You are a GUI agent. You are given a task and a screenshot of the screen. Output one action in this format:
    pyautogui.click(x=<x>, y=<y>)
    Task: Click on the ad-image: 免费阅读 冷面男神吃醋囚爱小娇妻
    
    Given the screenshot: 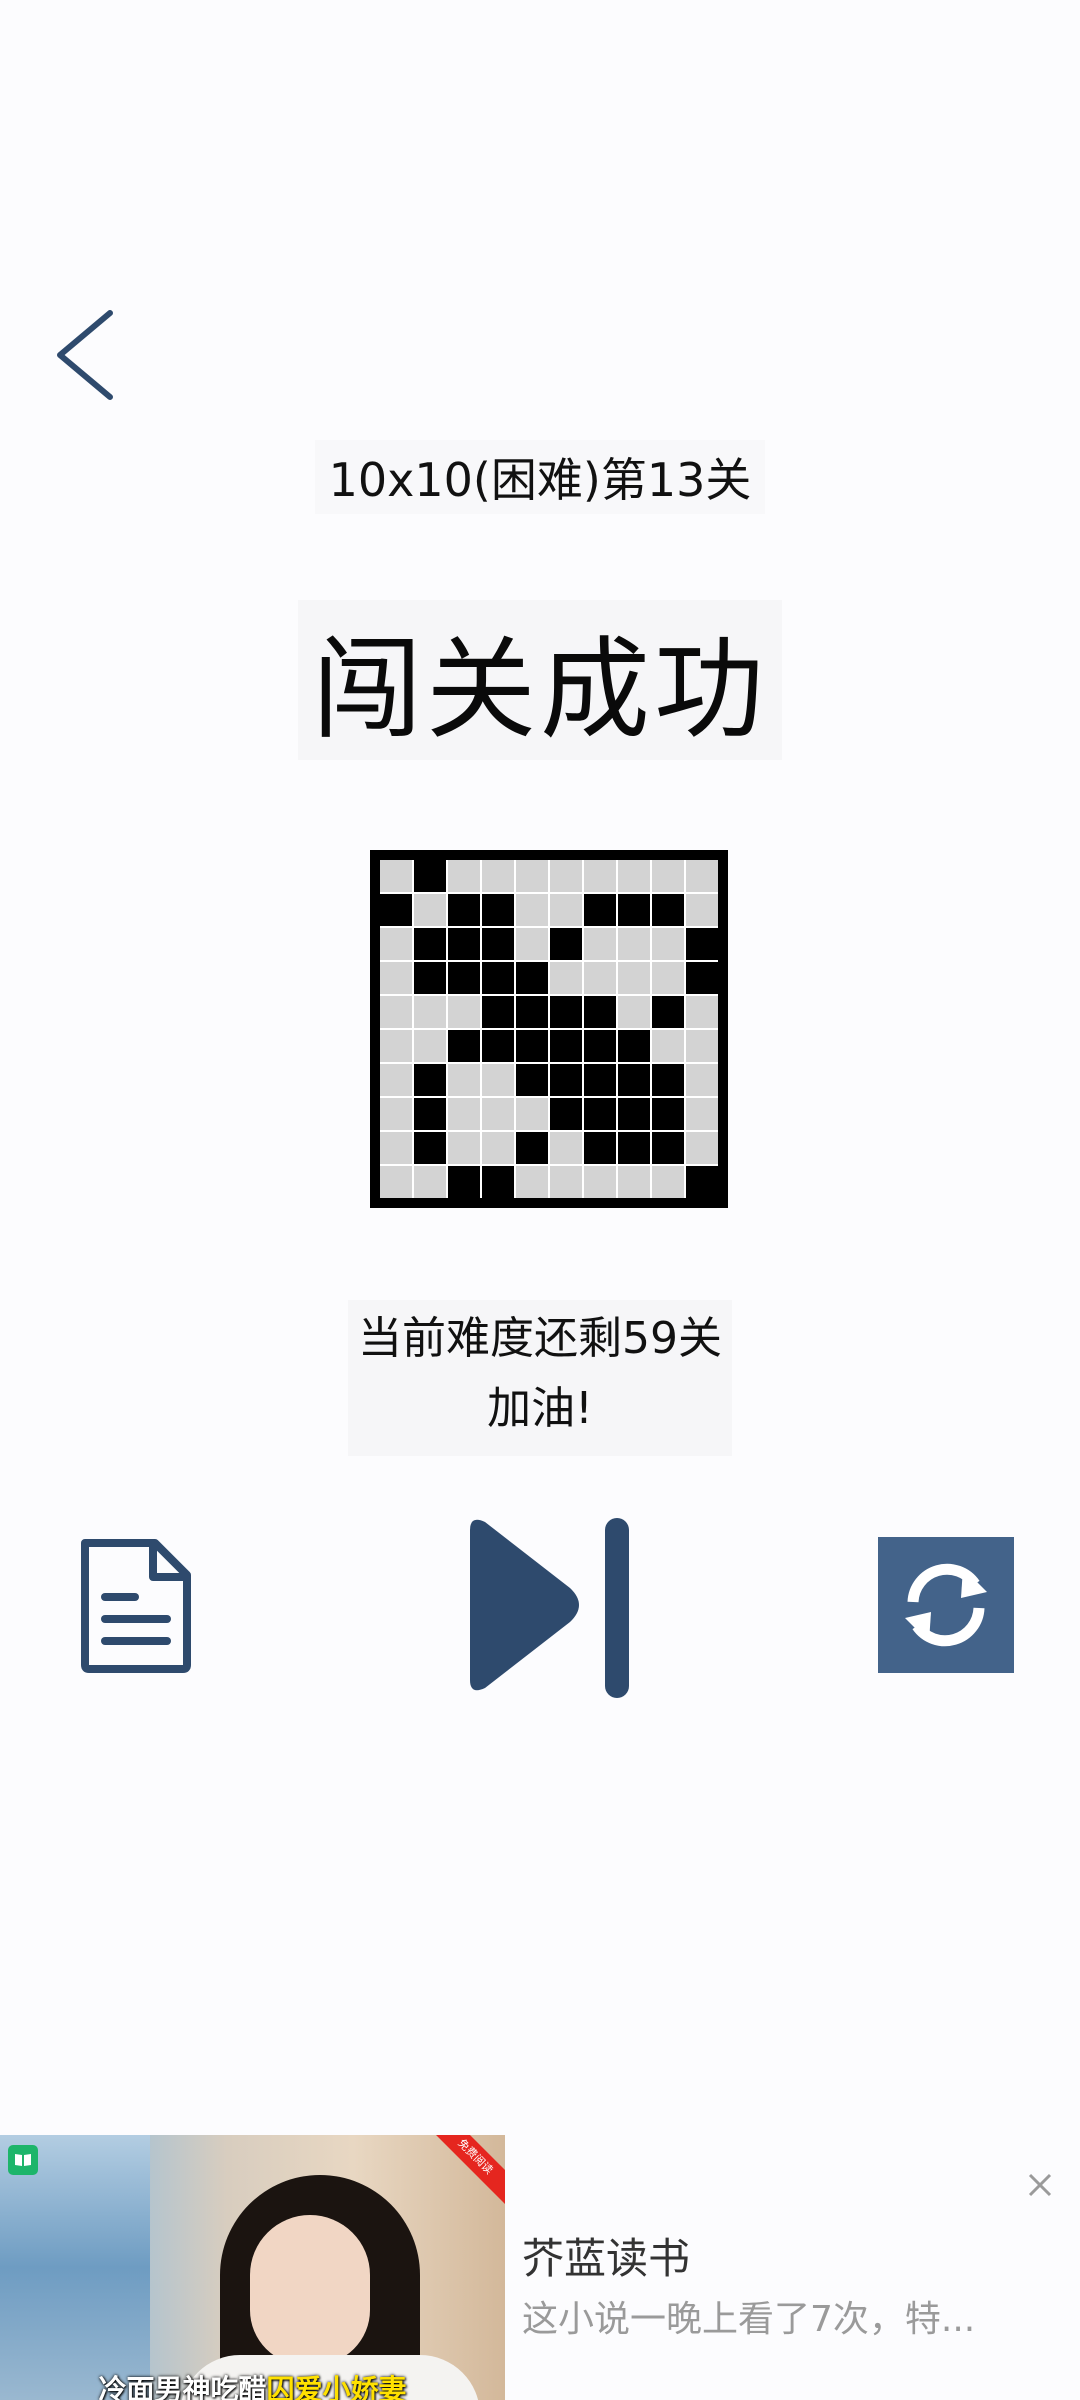 What is the action you would take?
    pyautogui.click(x=252, y=2267)
    